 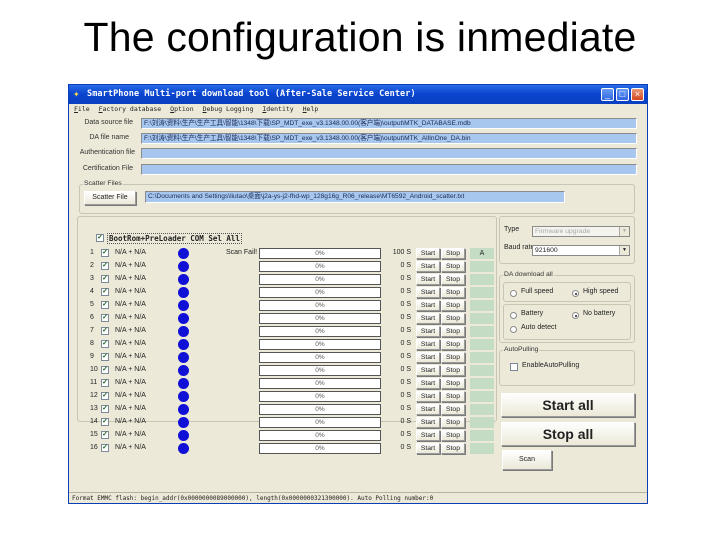 What do you see at coordinates (277, 109) in the screenshot?
I see `menu-identity: Identity` at bounding box center [277, 109].